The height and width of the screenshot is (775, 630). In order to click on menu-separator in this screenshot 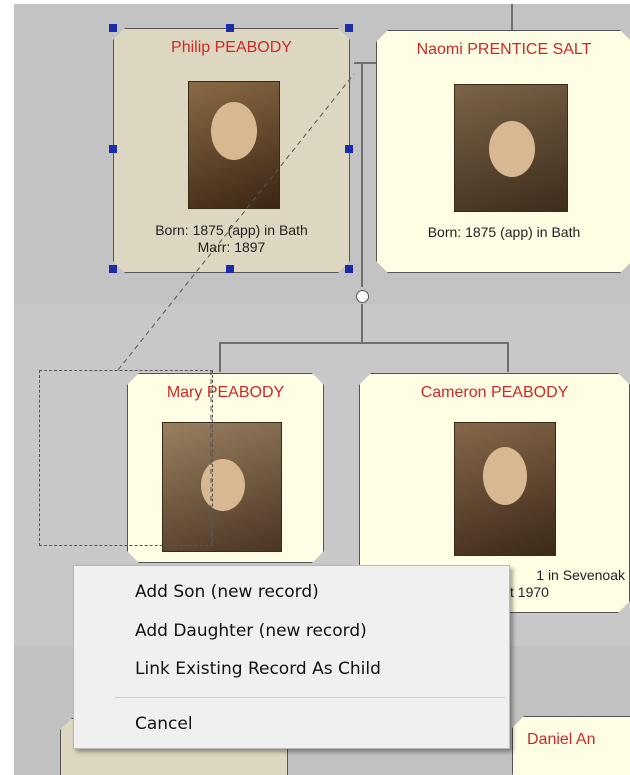, I will do `click(310, 697)`.